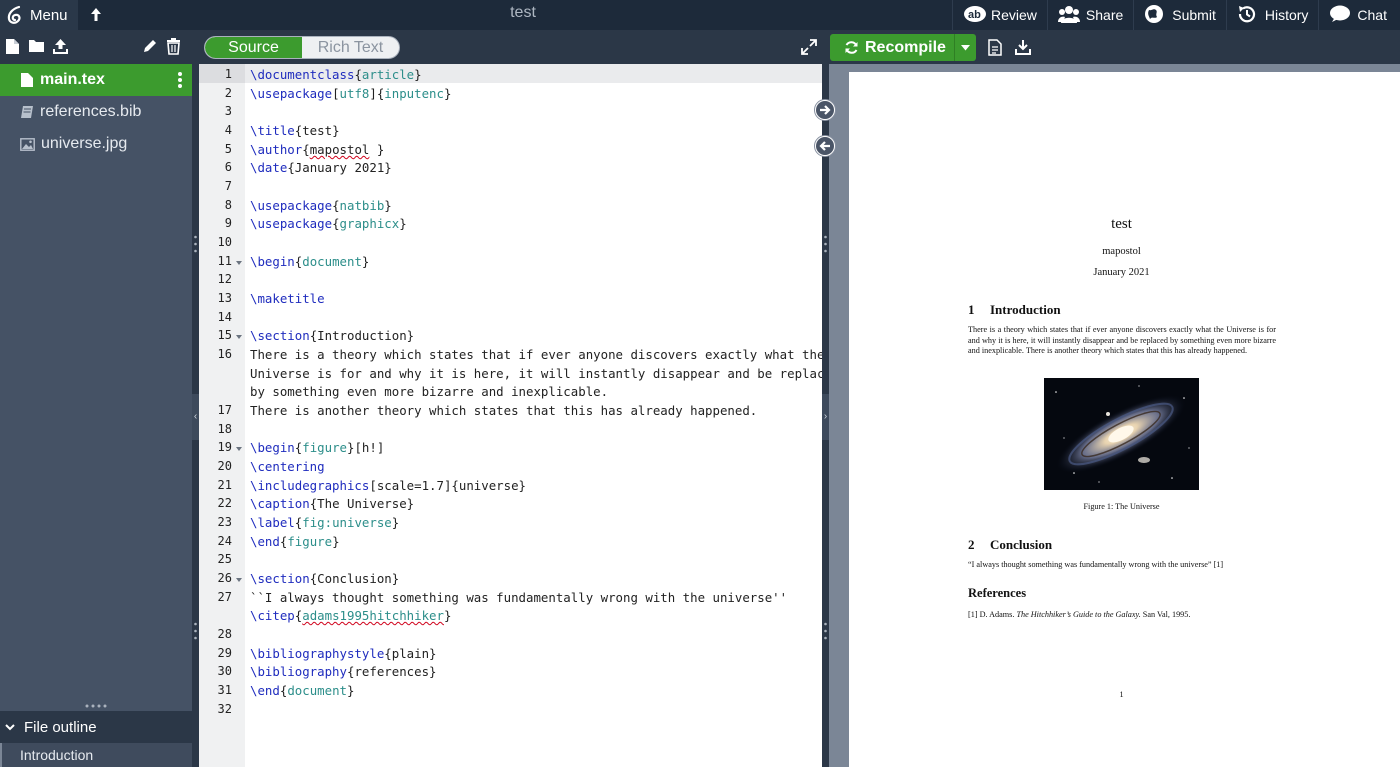 This screenshot has height=767, width=1400. I want to click on download-pdf-icon, so click(1023, 47).